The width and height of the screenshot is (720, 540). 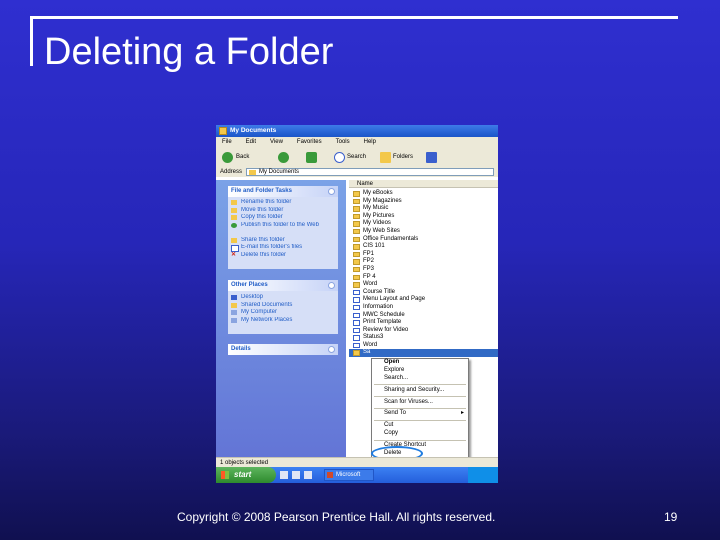 I want to click on back-button: Back, so click(x=242, y=157).